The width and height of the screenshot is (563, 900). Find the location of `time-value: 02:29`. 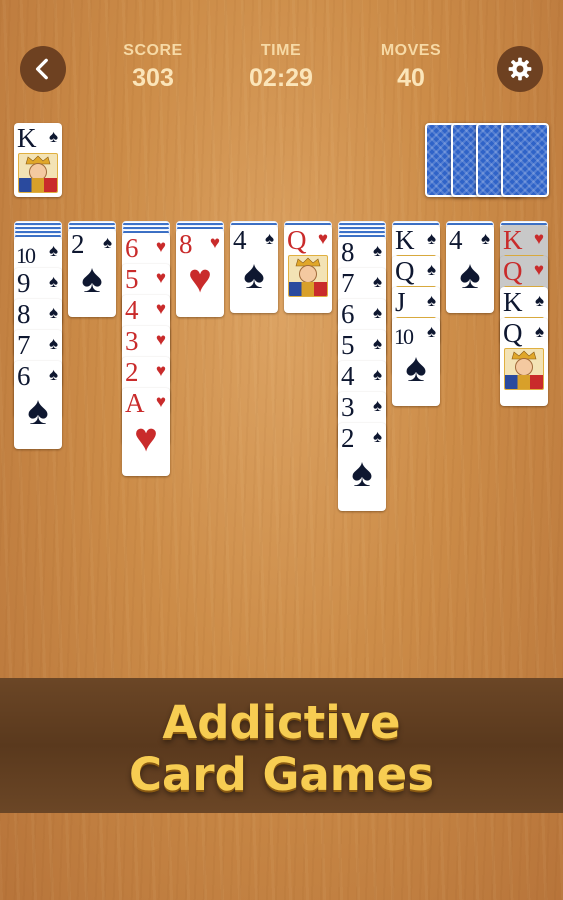

time-value: 02:29 is located at coordinates (281, 78).